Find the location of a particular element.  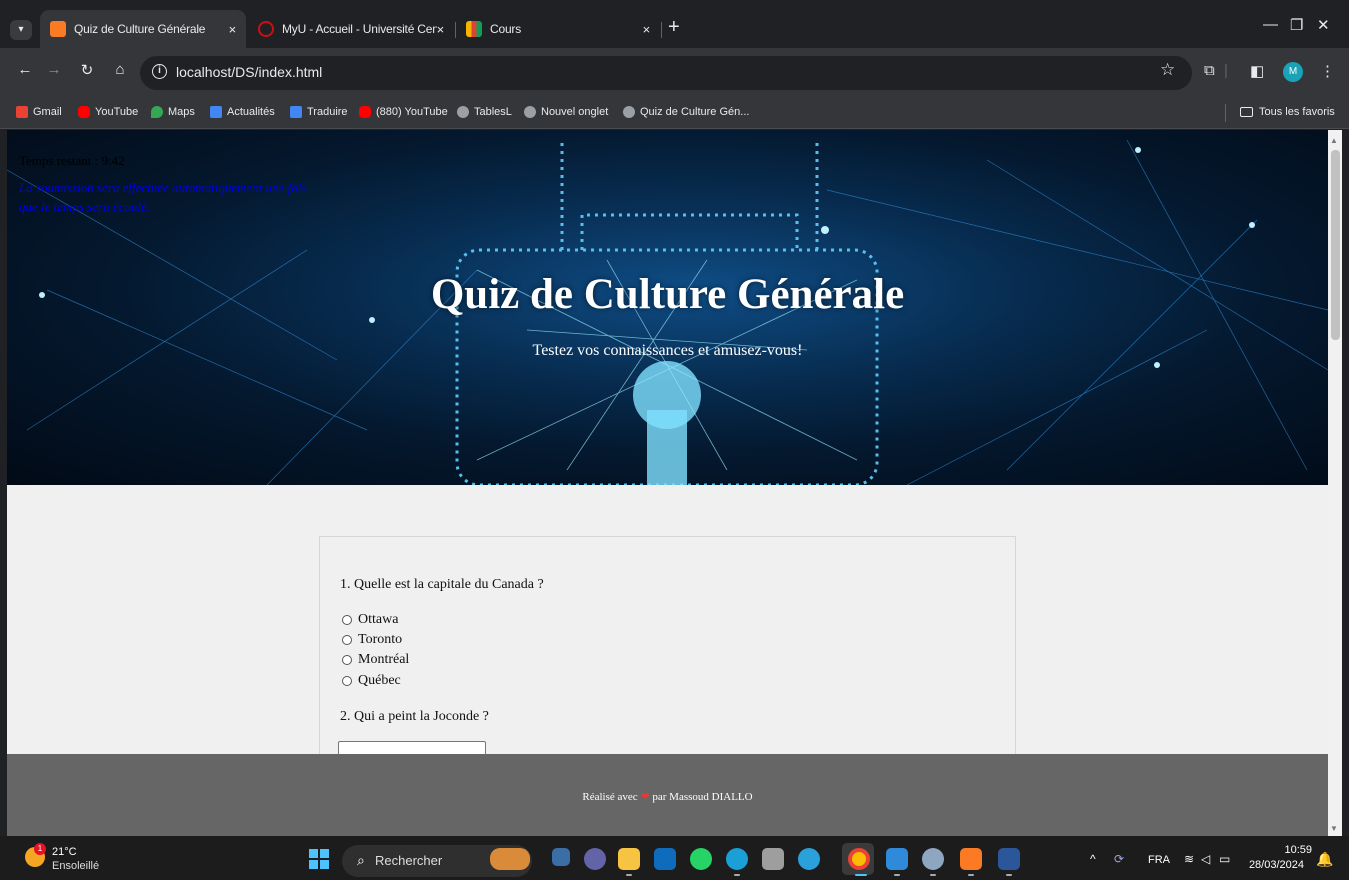

bookmarks-separator is located at coordinates (1225, 113).